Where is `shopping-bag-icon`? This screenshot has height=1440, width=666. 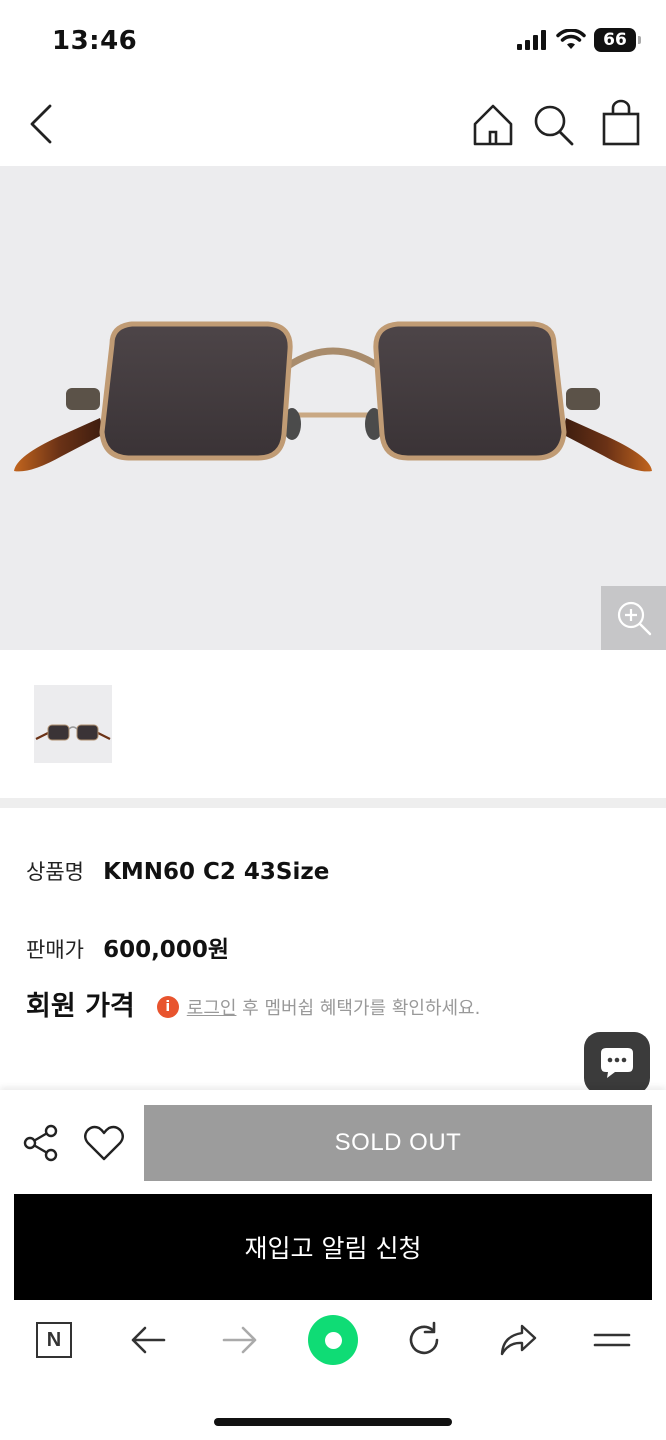
shopping-bag-icon is located at coordinates (621, 122).